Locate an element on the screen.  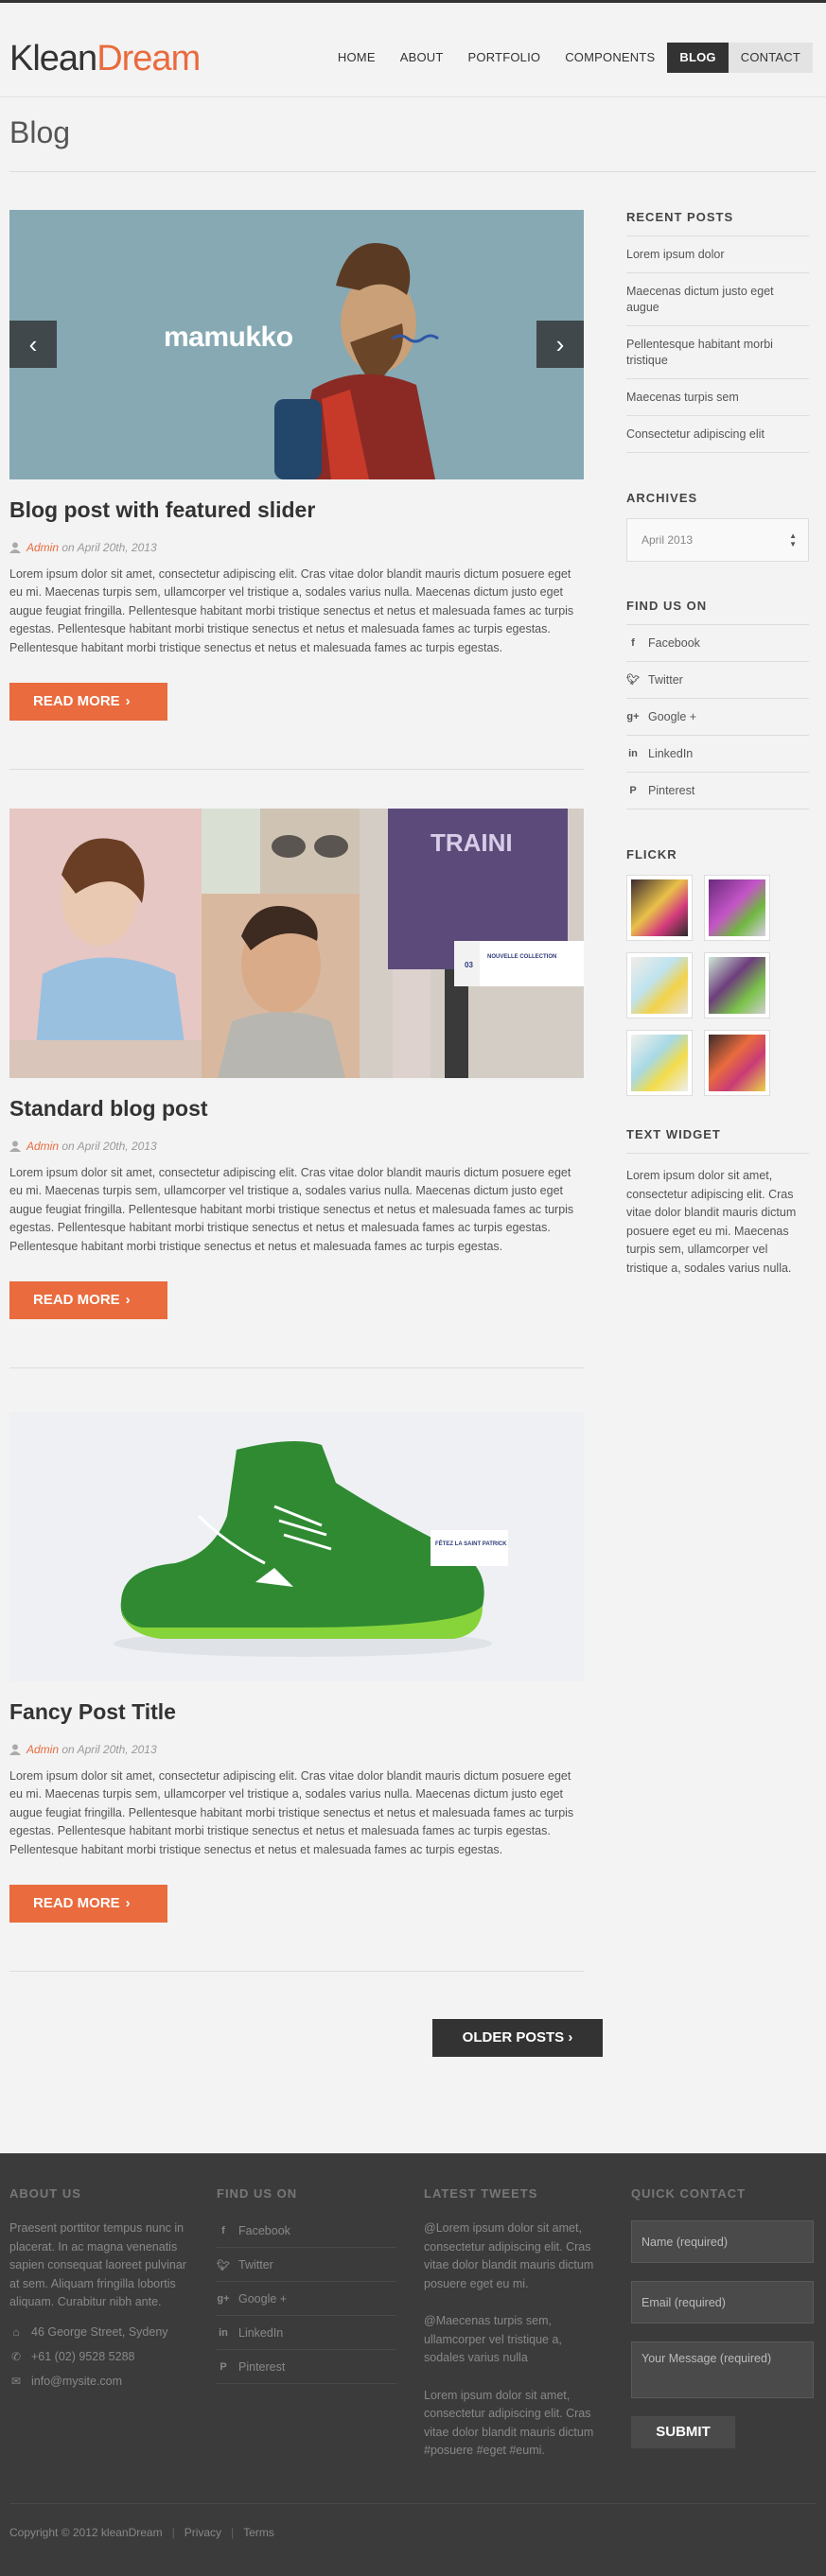
nav-blog: BLOG is located at coordinates (698, 58).